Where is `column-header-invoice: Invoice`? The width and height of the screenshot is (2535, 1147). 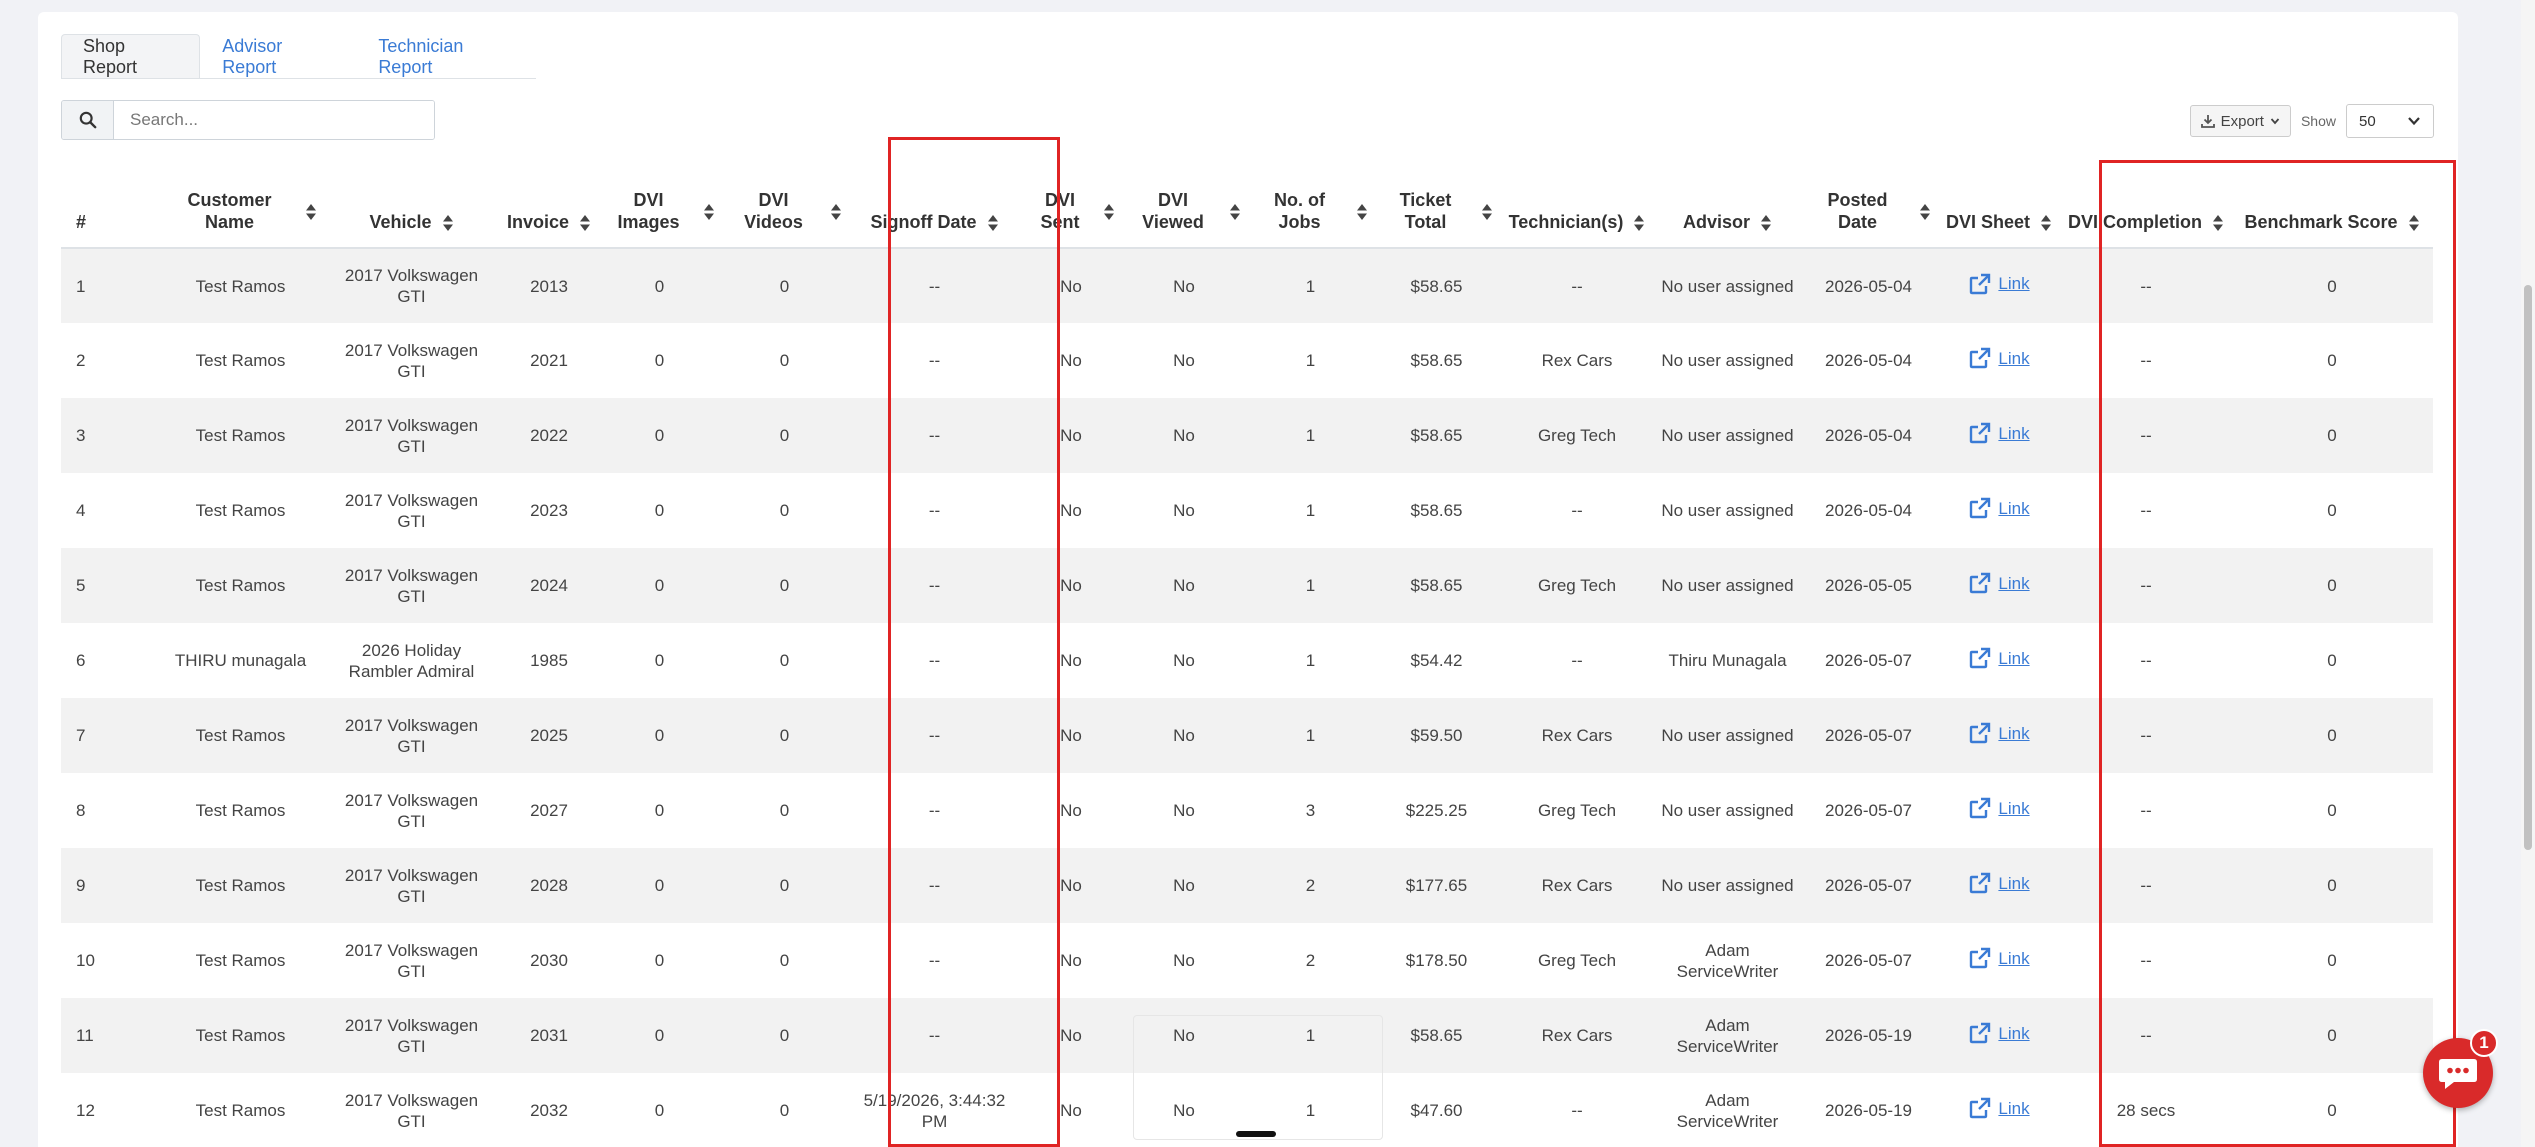
column-header-invoice: Invoice is located at coordinates (549, 210).